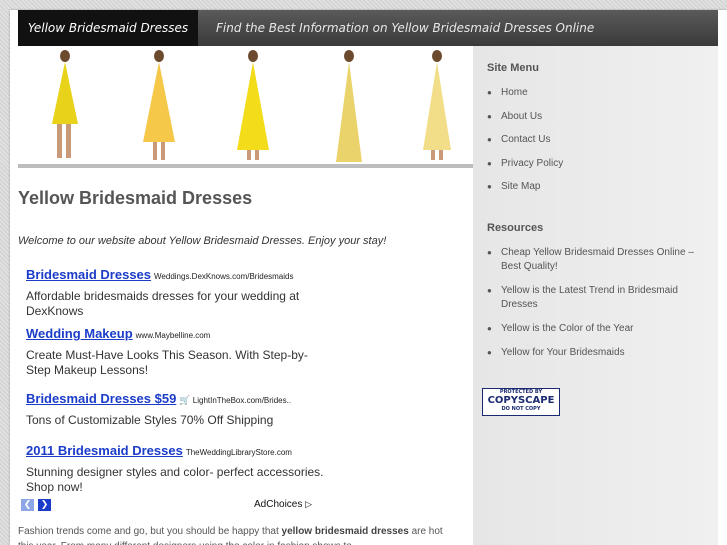  I want to click on ad-title-link: Wedding Makeup, so click(79, 333).